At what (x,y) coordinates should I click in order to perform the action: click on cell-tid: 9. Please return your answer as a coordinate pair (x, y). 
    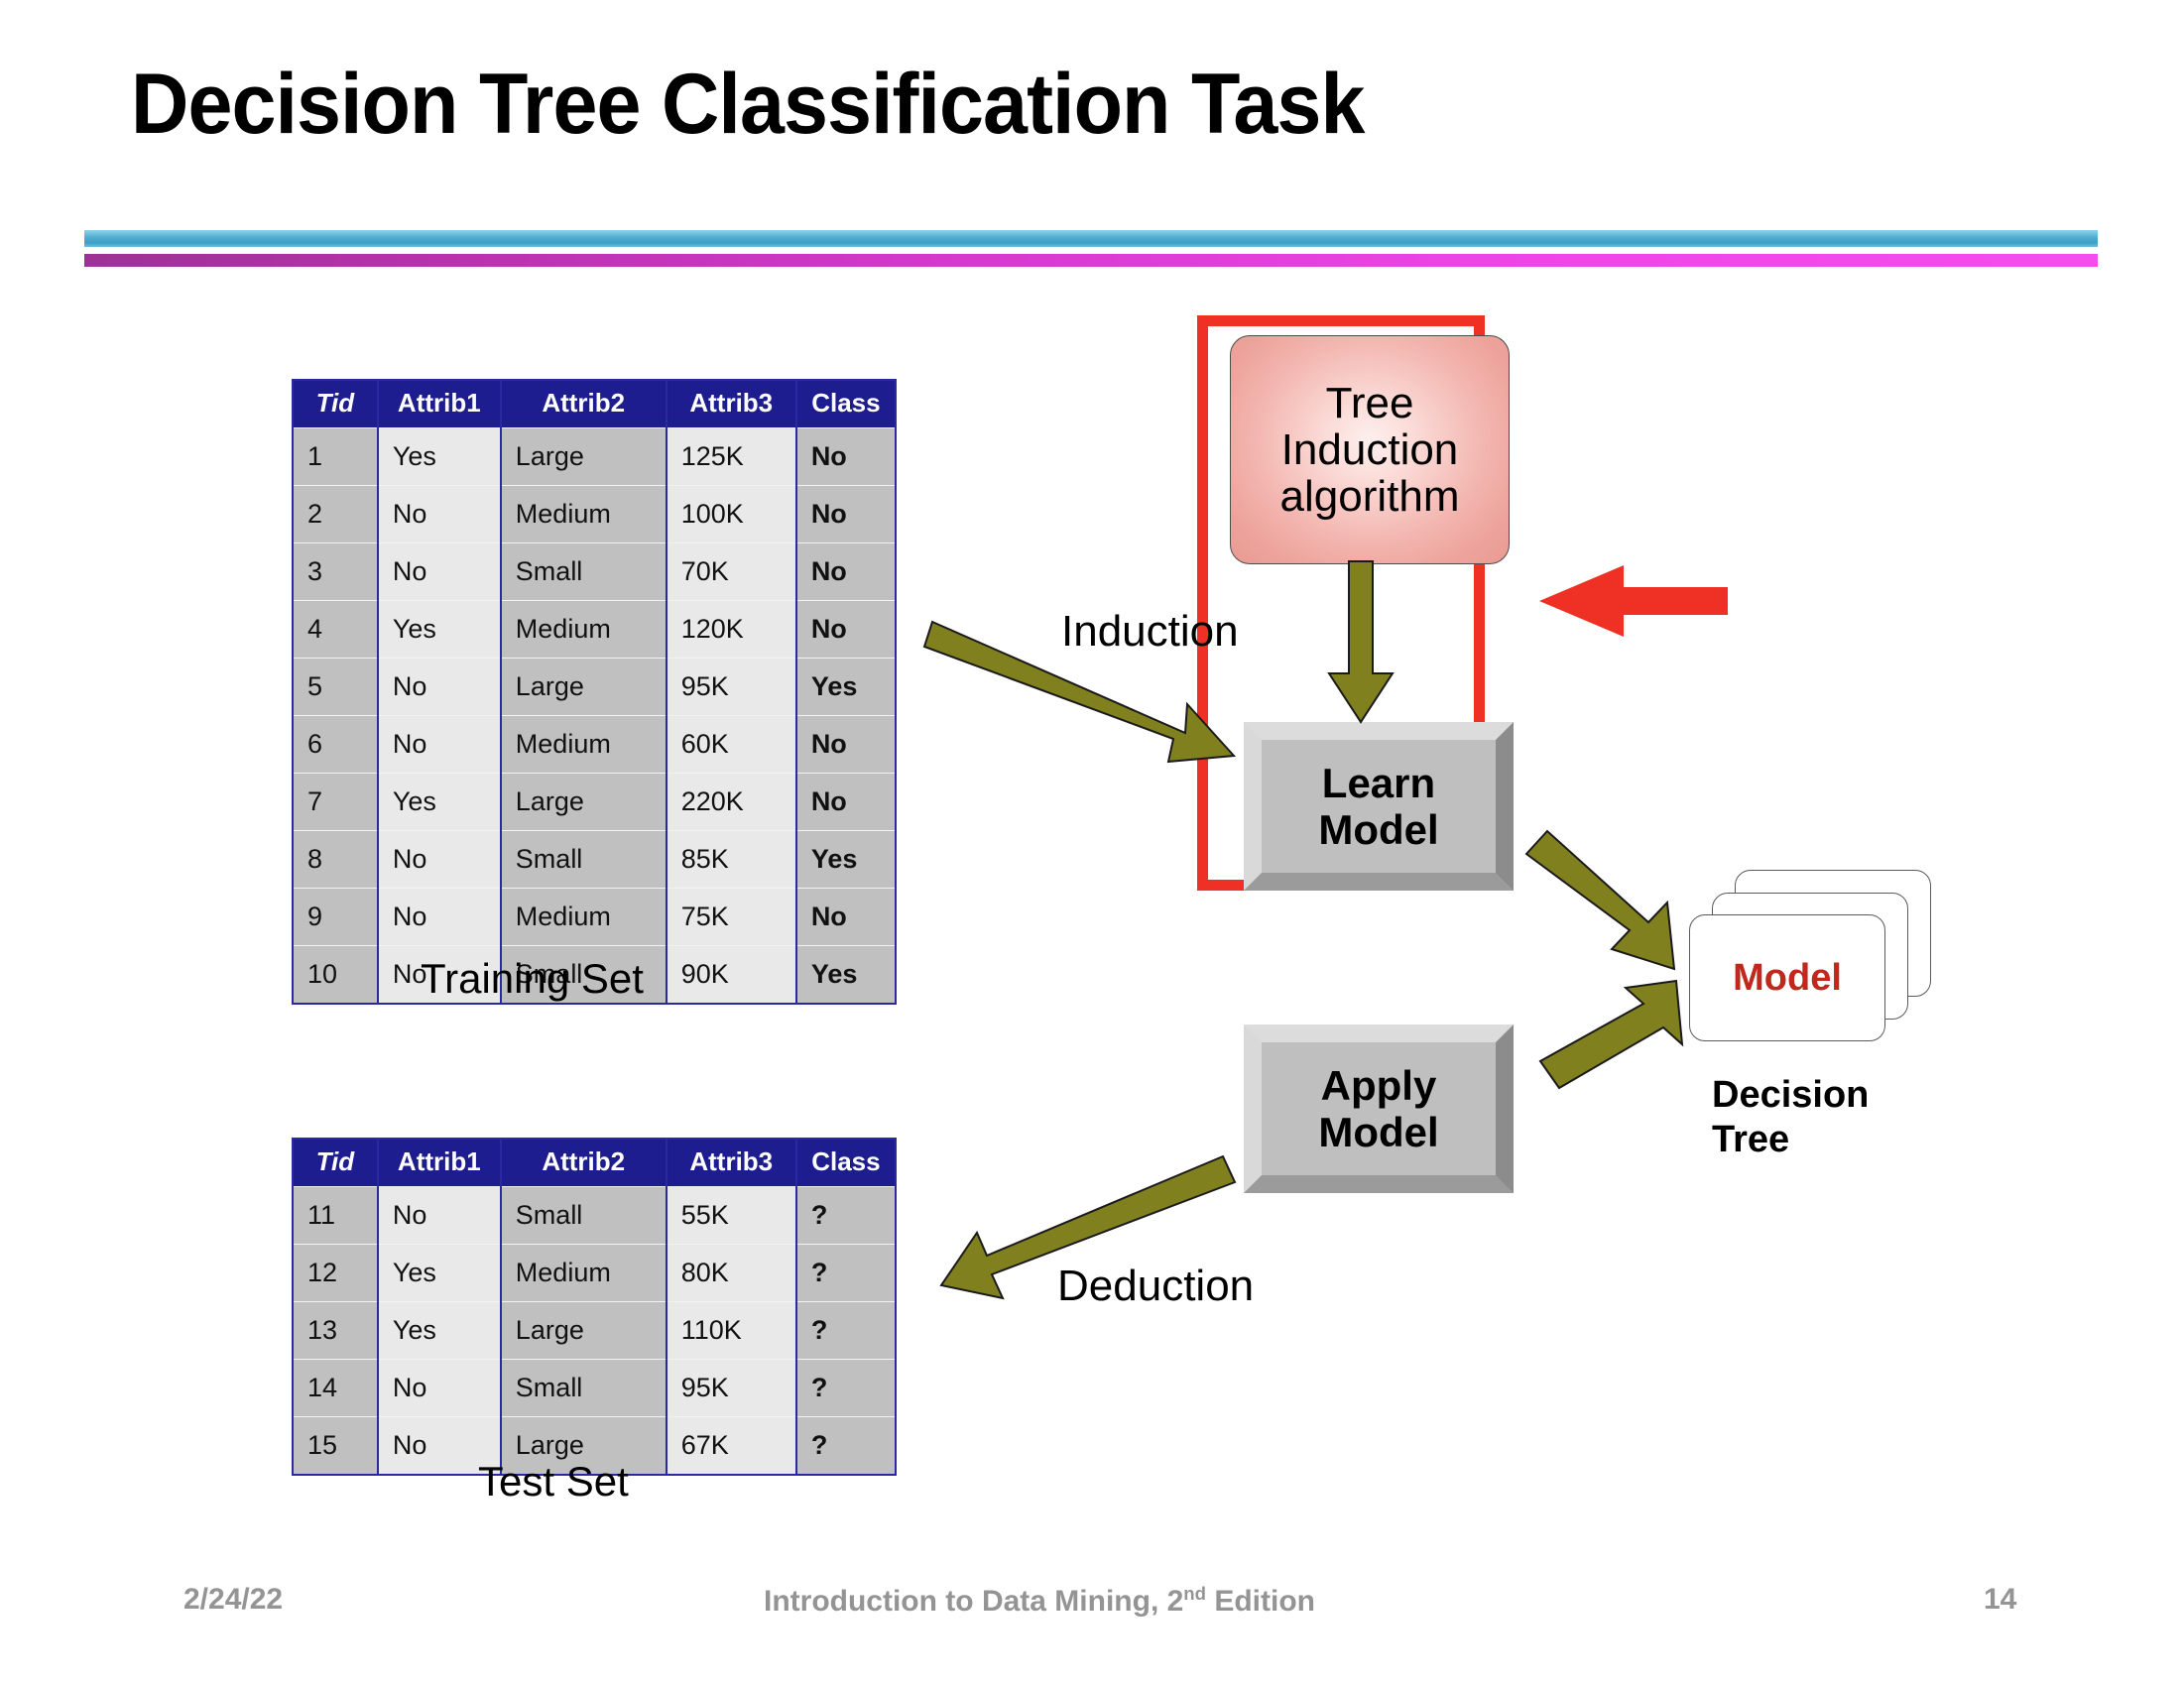
    Looking at the image, I should click on (336, 917).